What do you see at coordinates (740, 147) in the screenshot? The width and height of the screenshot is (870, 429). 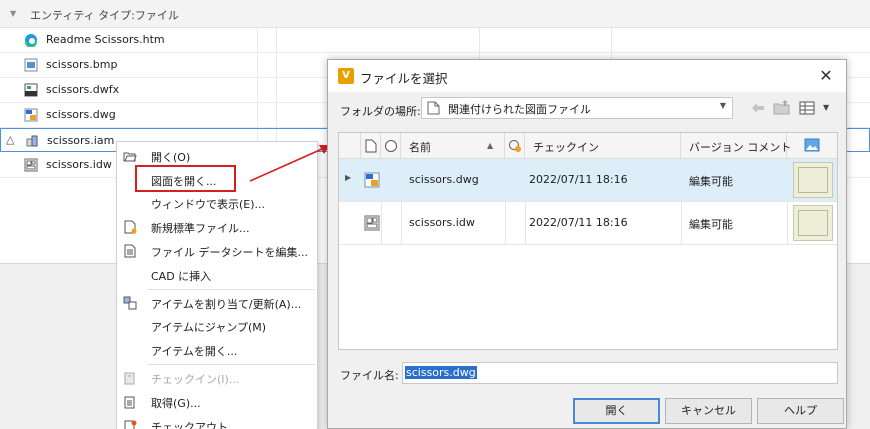 I see `column-comment-label: バージョン コメント` at bounding box center [740, 147].